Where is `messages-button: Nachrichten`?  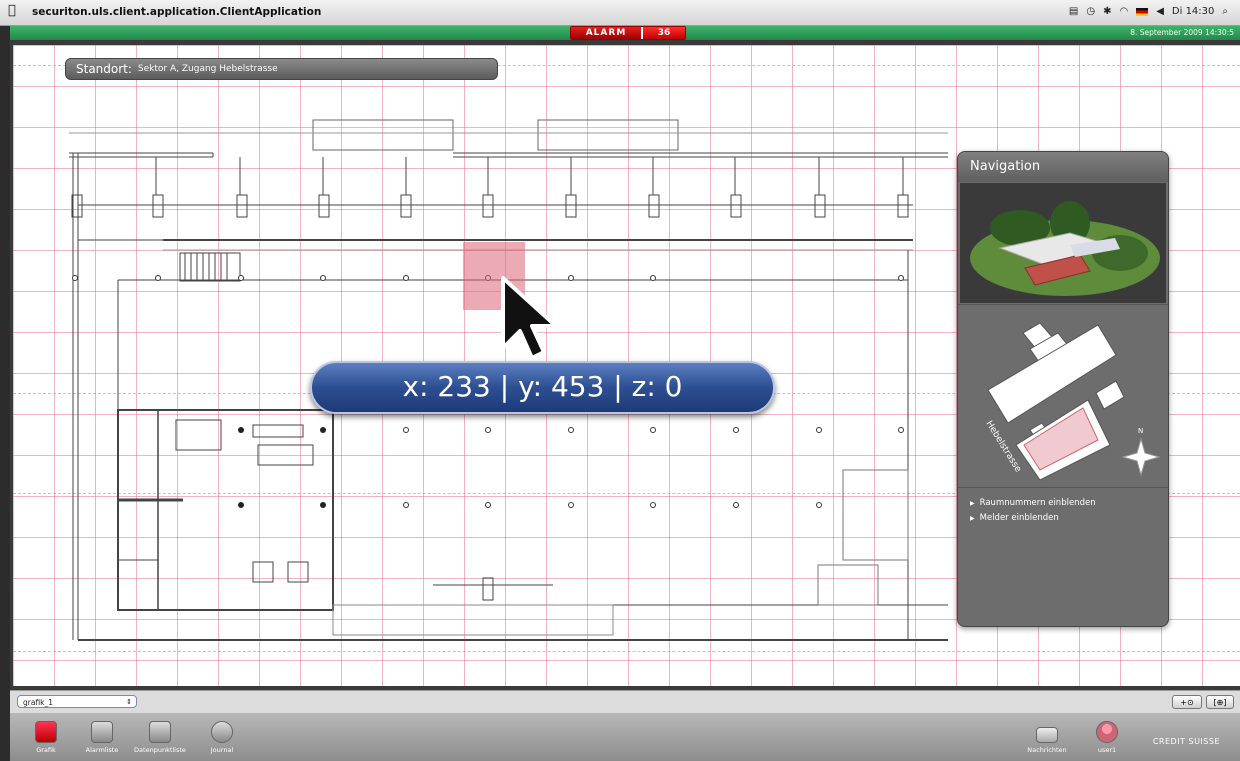
messages-button: Nachrichten is located at coordinates (1047, 737).